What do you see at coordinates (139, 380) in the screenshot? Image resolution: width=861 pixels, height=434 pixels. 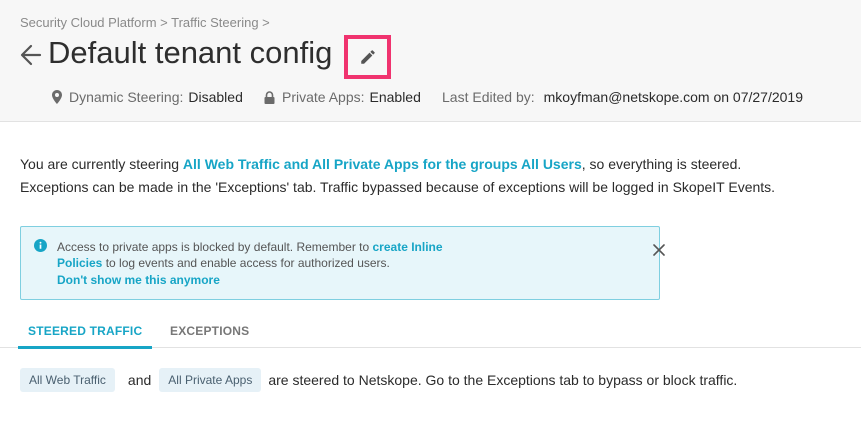 I see `summary-and: and` at bounding box center [139, 380].